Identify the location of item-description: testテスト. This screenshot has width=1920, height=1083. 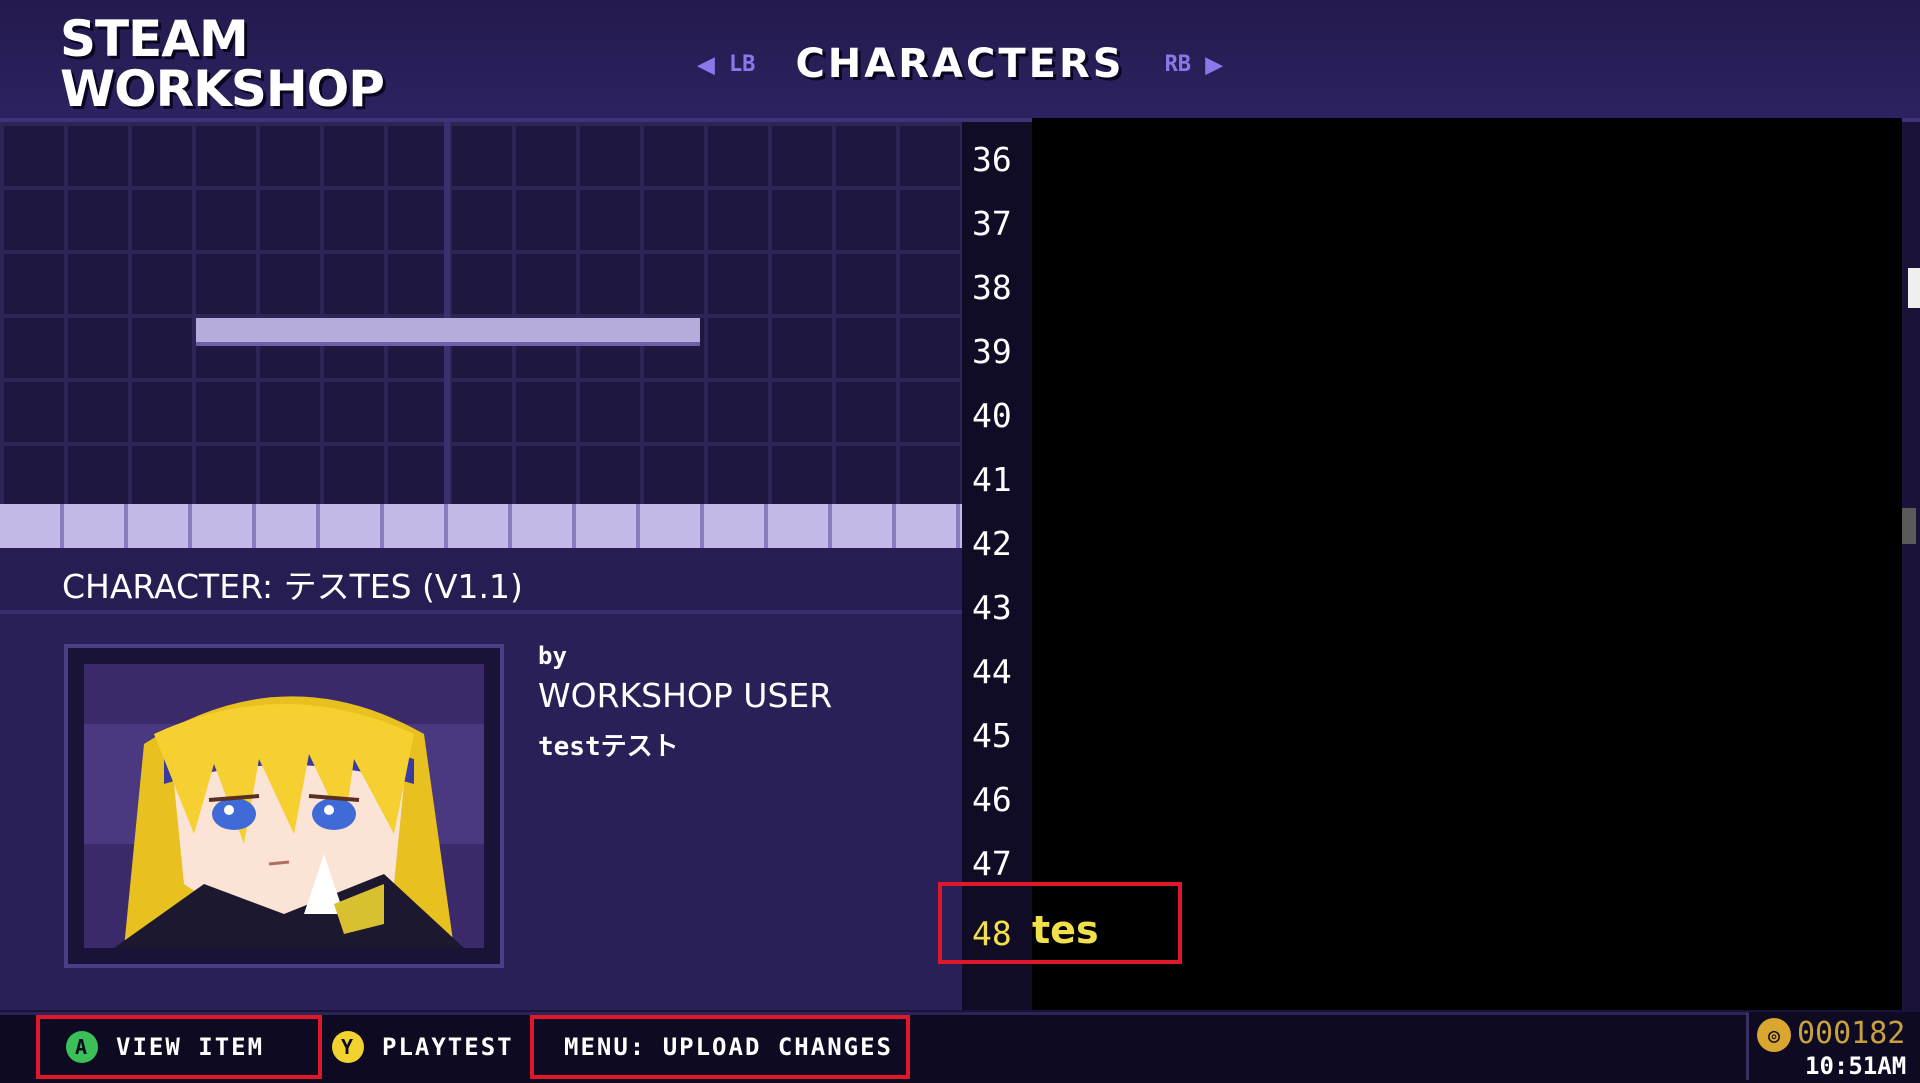
(608, 747).